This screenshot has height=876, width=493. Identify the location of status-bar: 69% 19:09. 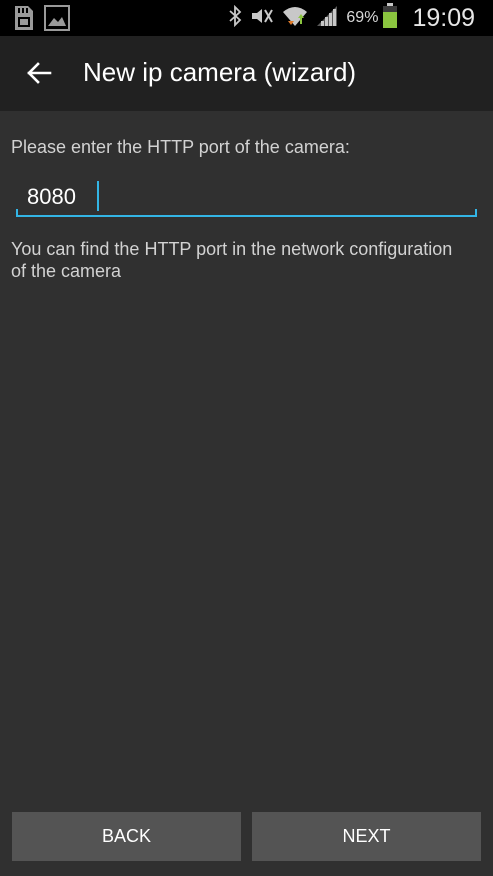
(246, 18).